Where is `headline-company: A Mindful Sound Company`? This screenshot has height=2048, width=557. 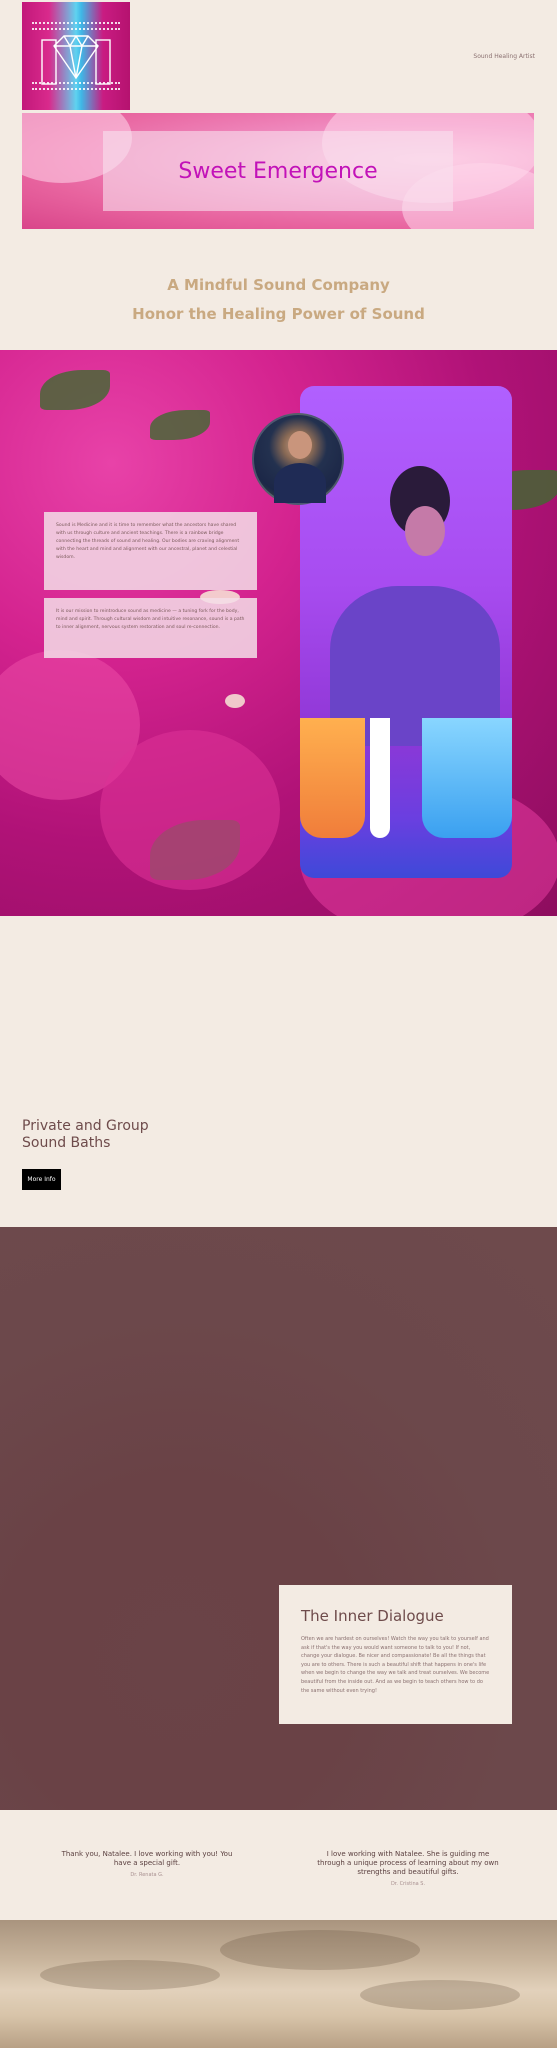
headline-company: A Mindful Sound Company is located at coordinates (278, 285).